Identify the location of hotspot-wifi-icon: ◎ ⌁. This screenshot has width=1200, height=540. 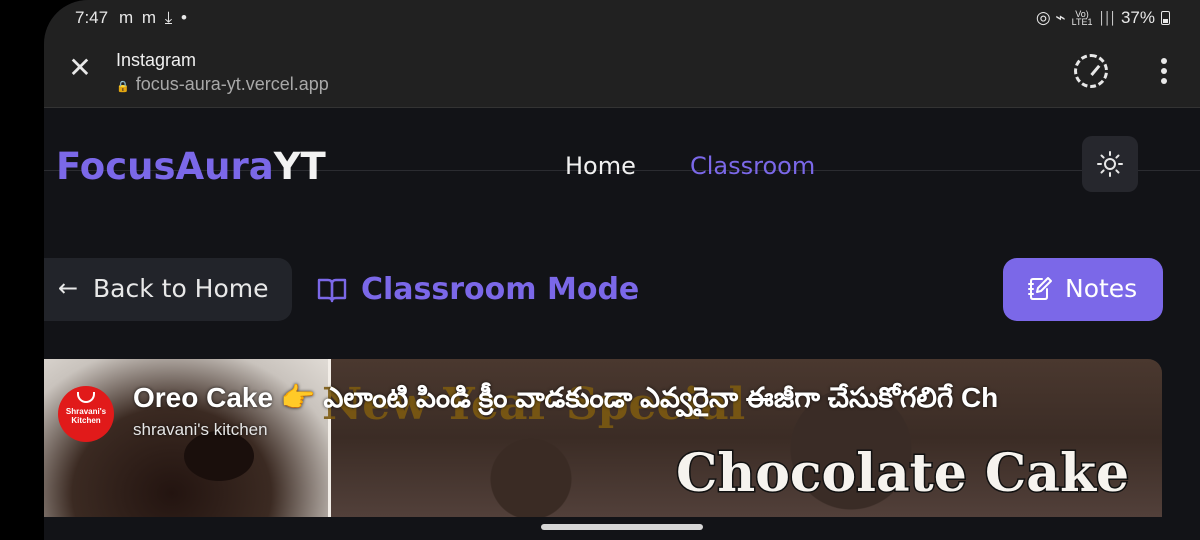
(1050, 17).